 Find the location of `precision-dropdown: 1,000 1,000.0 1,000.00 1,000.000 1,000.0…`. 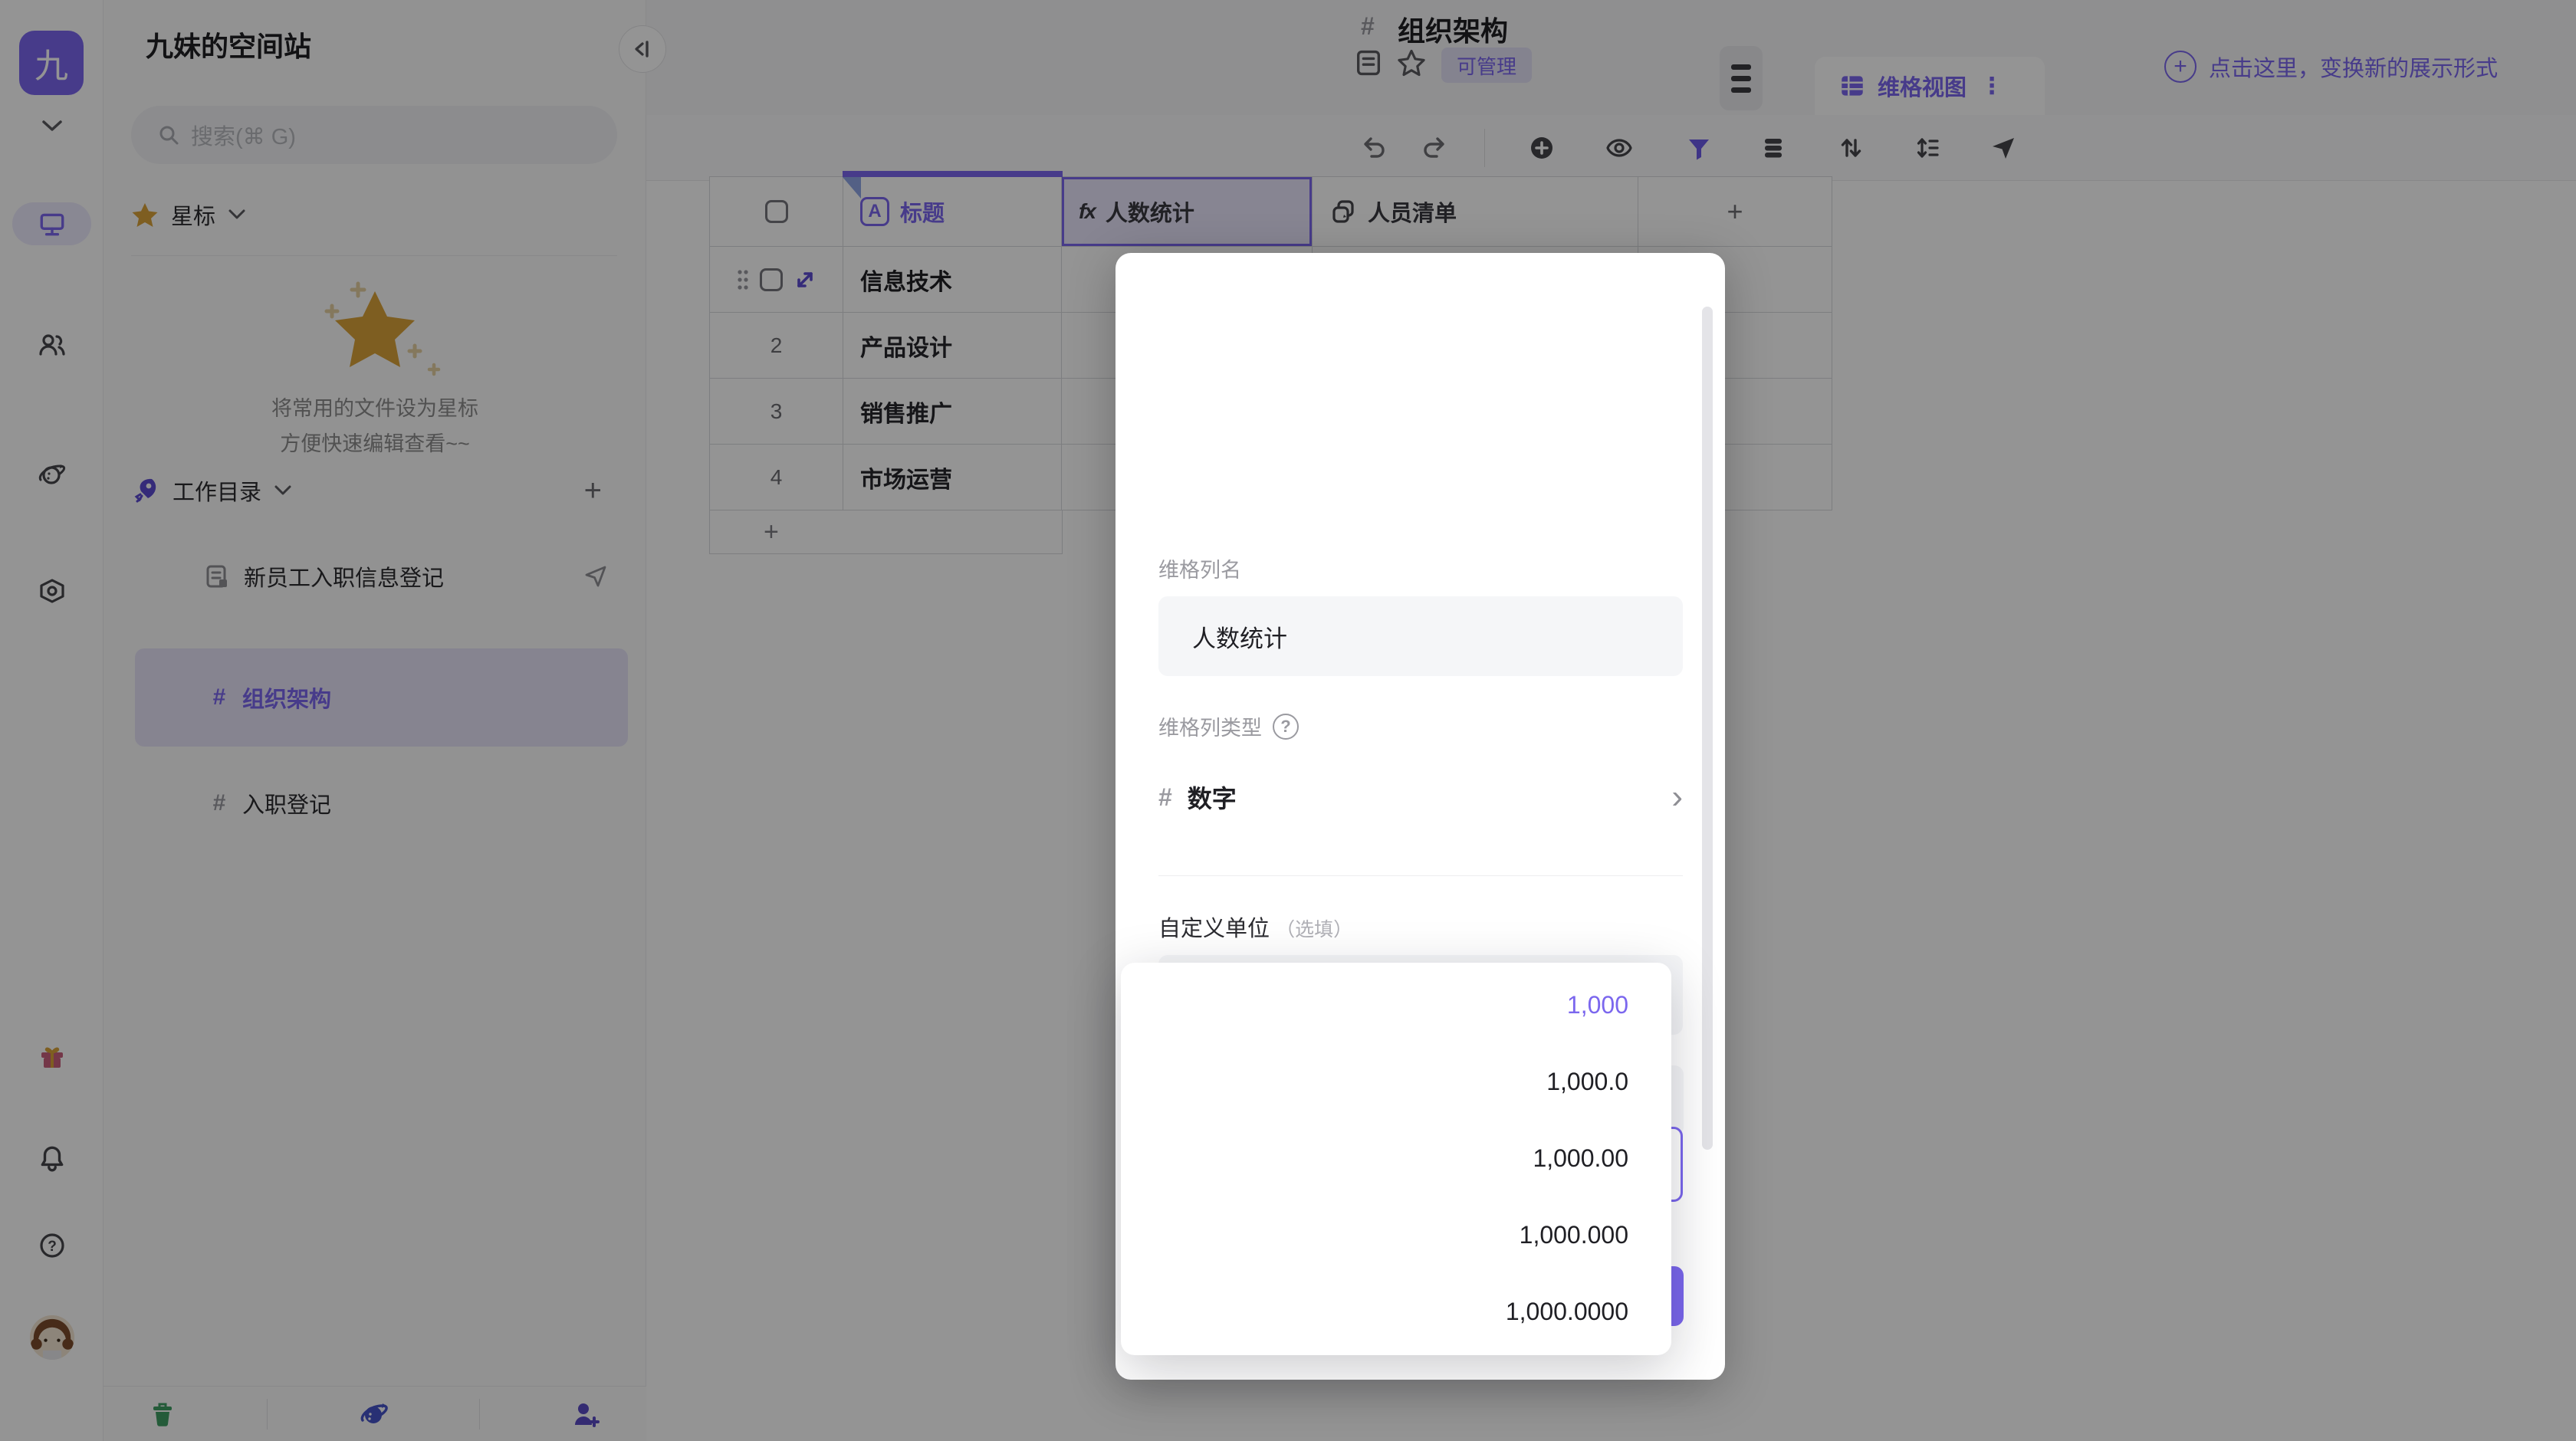

precision-dropdown: 1,000 1,000.0 1,000.00 1,000.000 1,000.0… is located at coordinates (1396, 1159).